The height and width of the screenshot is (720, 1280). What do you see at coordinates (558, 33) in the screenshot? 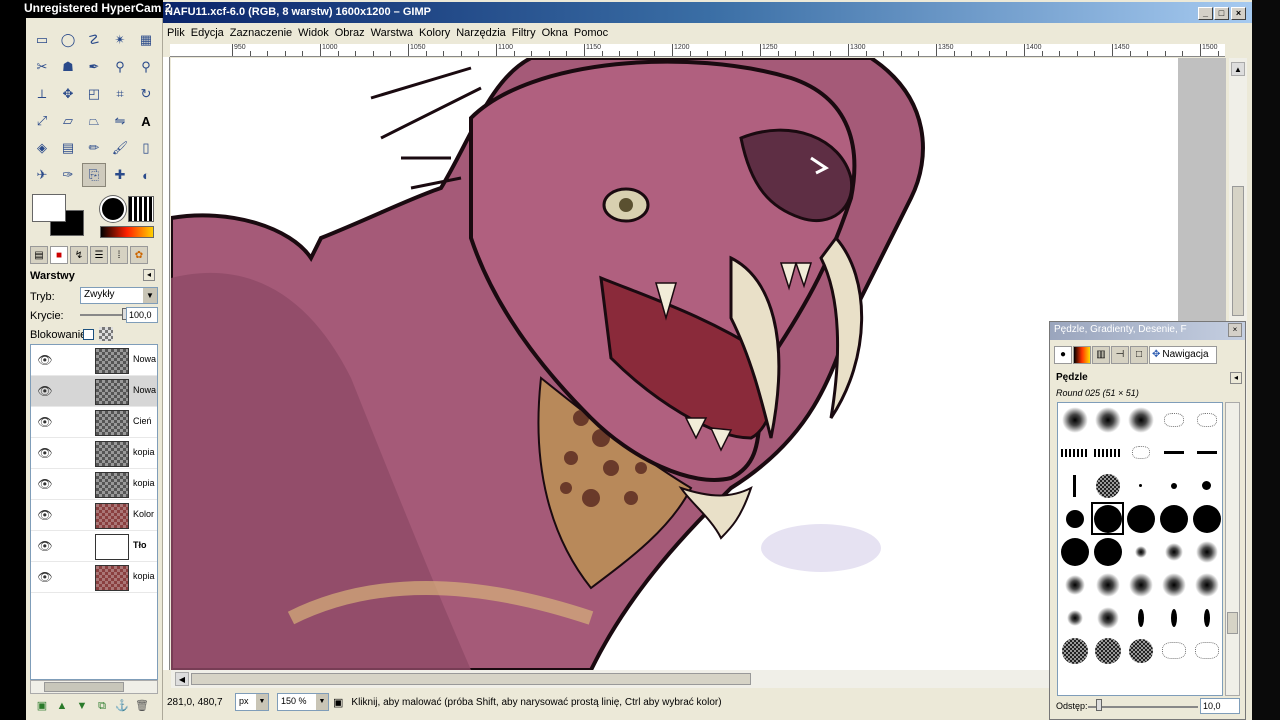
I see `menu-item: Okna` at bounding box center [558, 33].